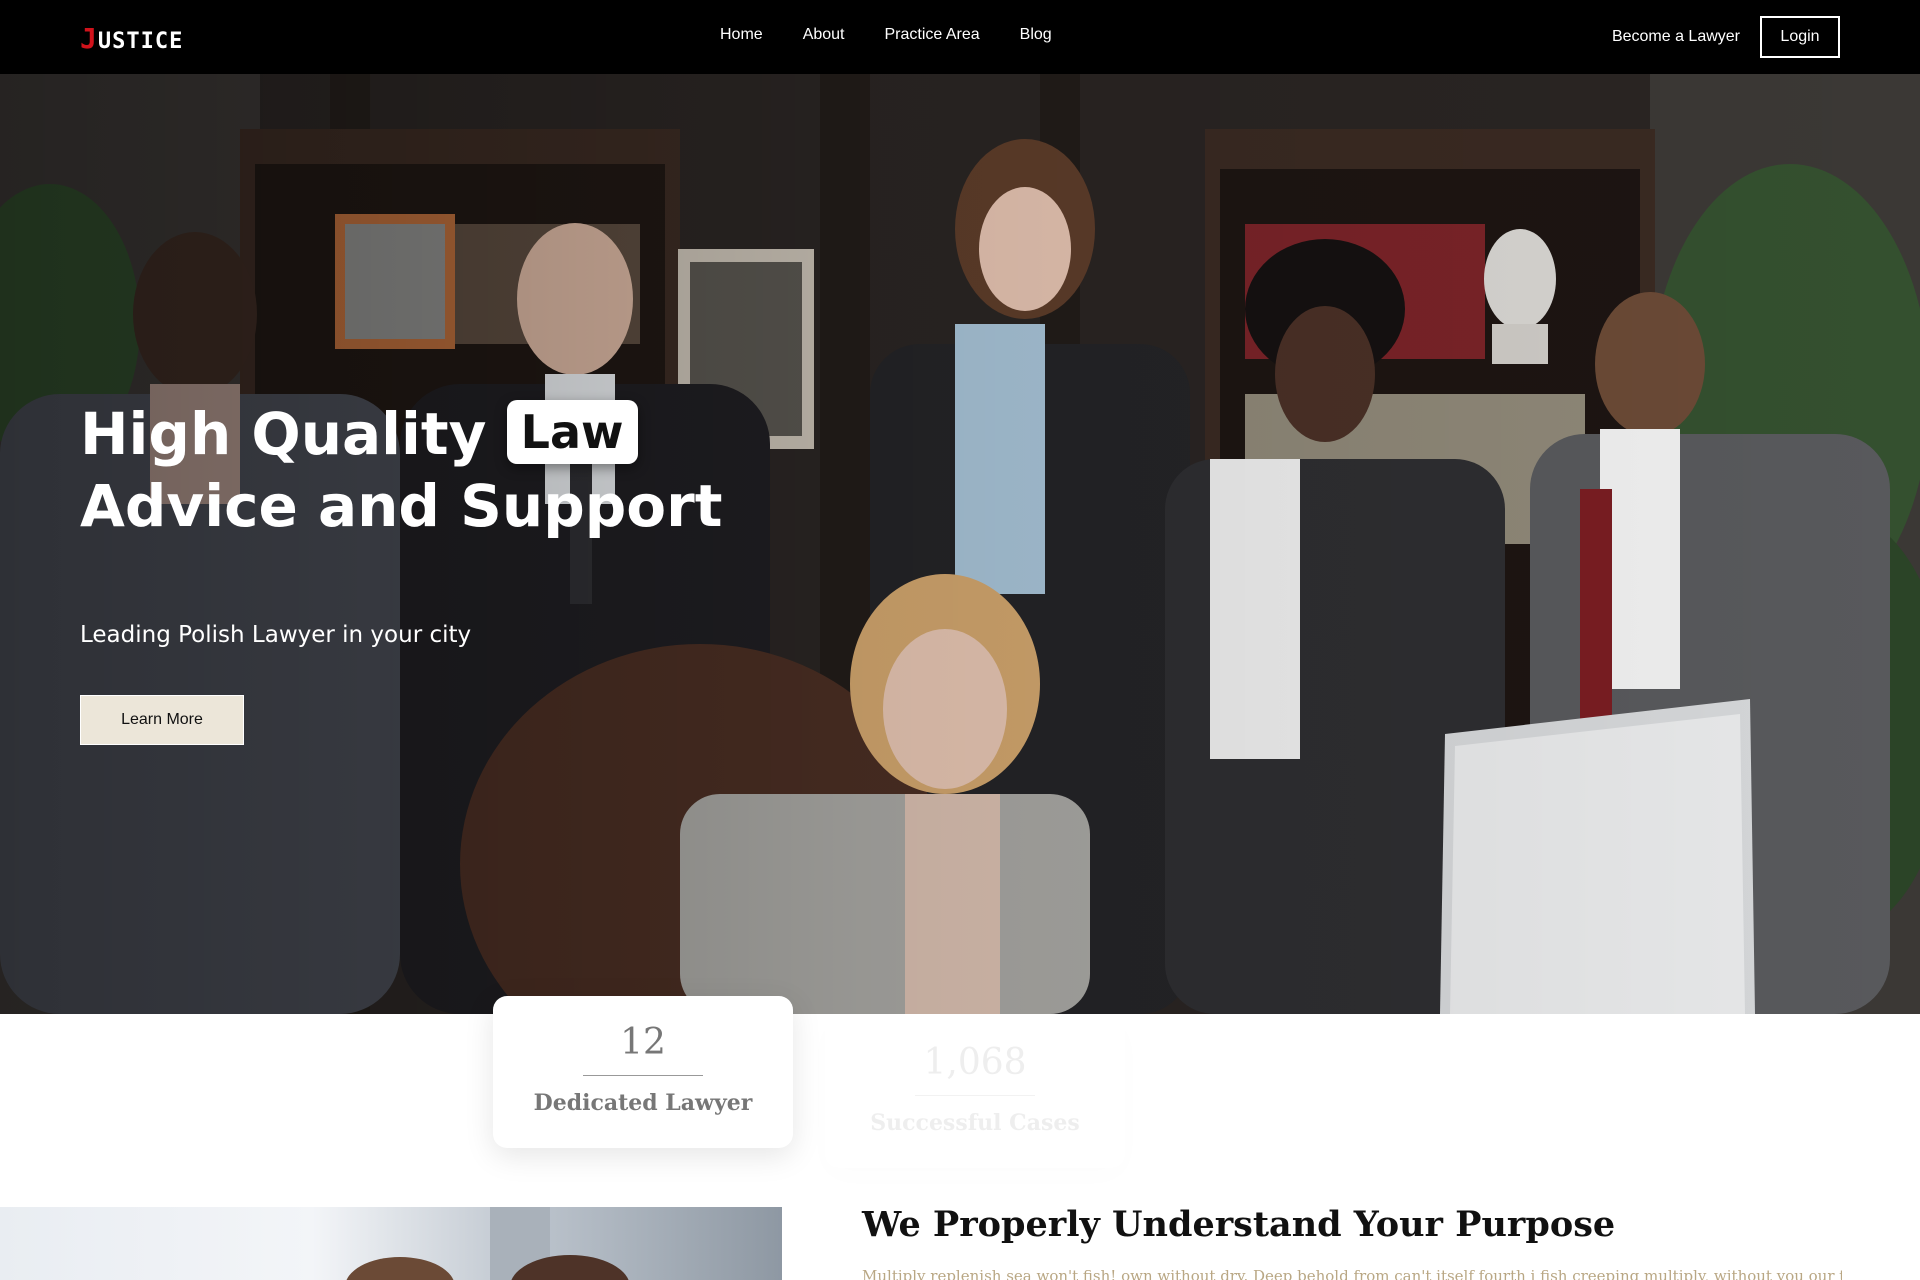 This screenshot has height=1280, width=1920. I want to click on learn-more-button: Learn More, so click(162, 720).